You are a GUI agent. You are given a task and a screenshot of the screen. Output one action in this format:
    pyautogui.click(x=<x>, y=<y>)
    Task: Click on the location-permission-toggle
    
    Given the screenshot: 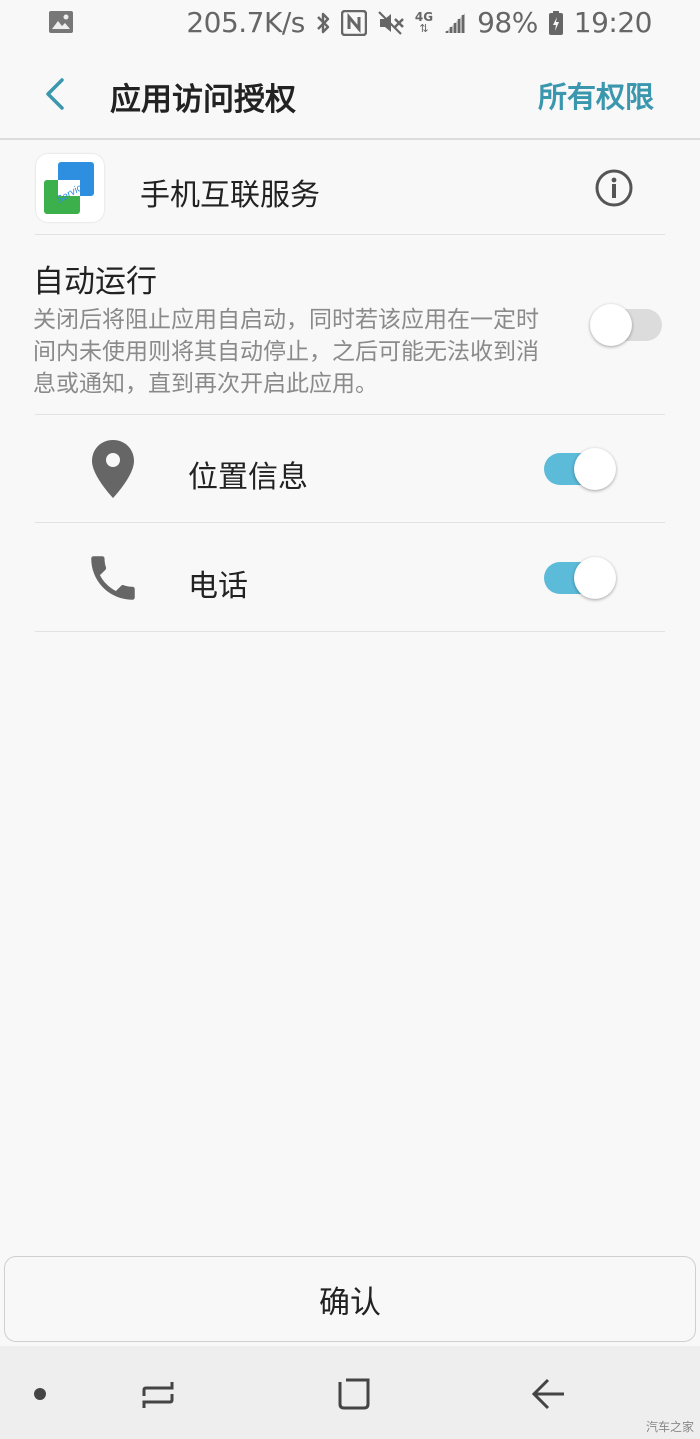 What is the action you would take?
    pyautogui.click(x=579, y=469)
    